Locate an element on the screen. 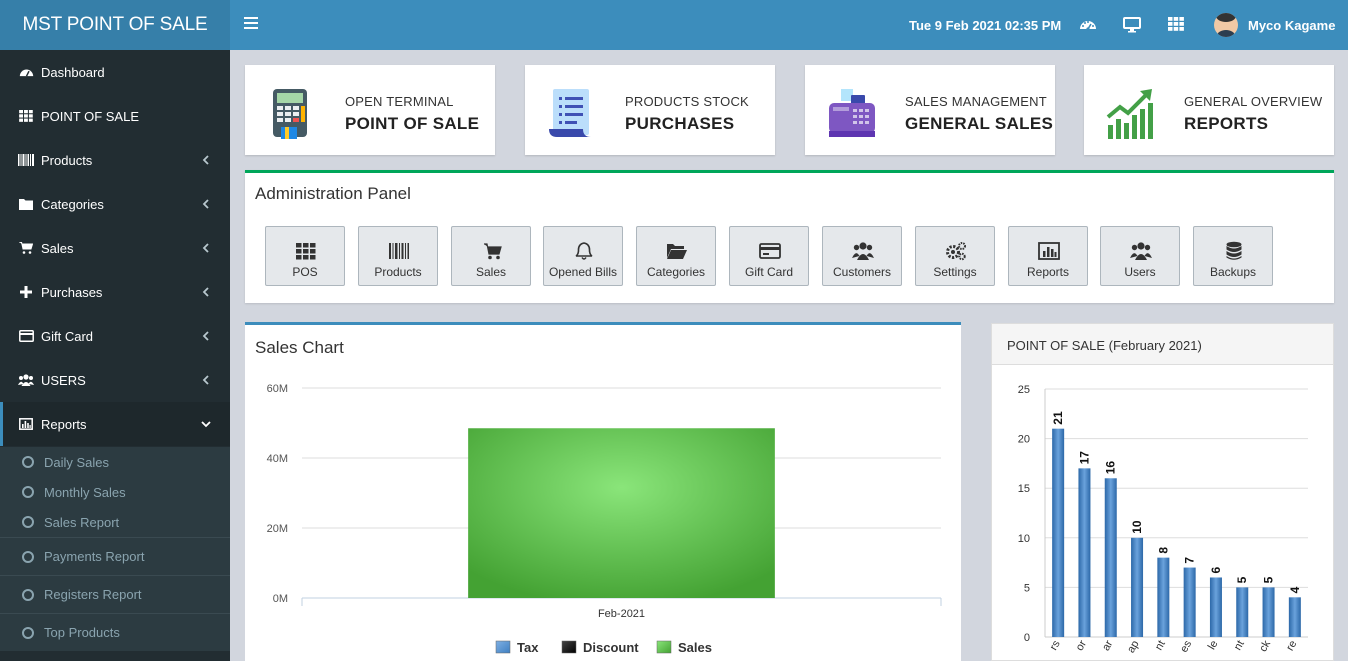 Image resolution: width=1348 pixels, height=661 pixels. y-tick-label: 0 is located at coordinates (1027, 638).